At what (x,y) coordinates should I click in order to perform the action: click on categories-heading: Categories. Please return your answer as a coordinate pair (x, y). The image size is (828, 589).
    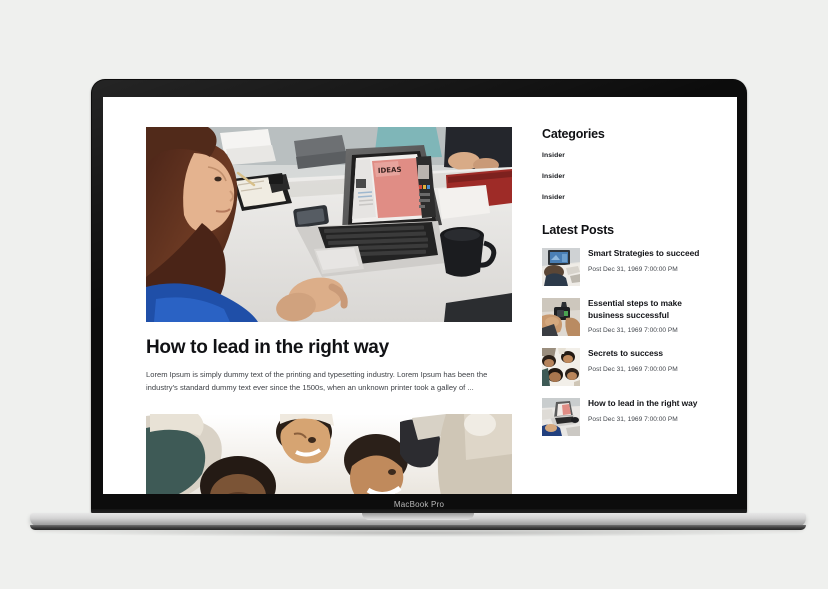
    Looking at the image, I should click on (573, 134).